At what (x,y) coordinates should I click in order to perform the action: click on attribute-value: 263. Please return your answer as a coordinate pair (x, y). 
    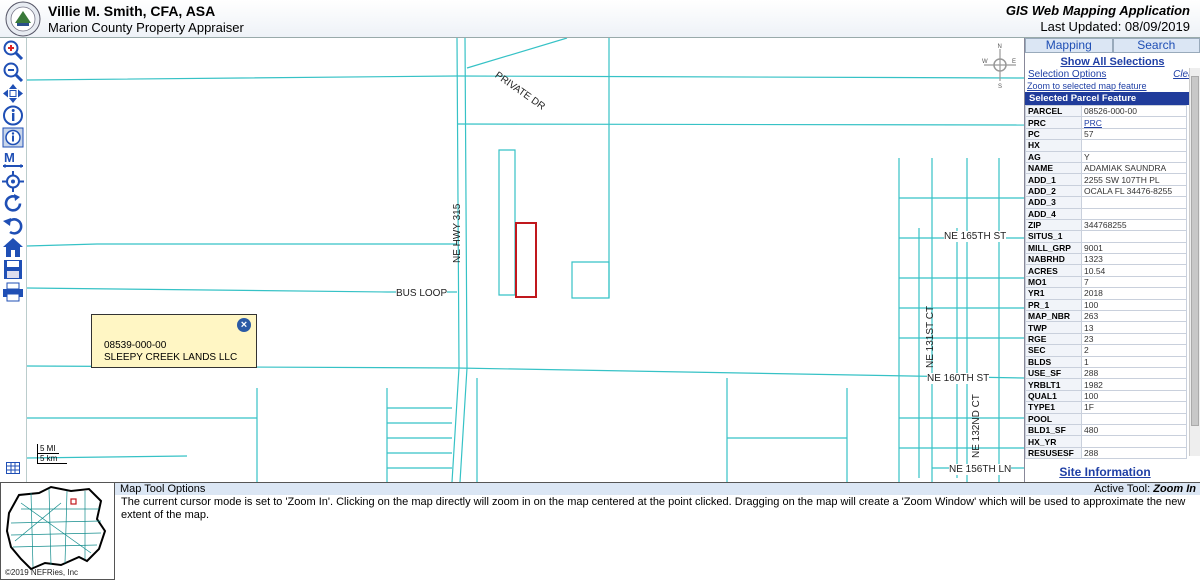
    Looking at the image, I should click on (1134, 316).